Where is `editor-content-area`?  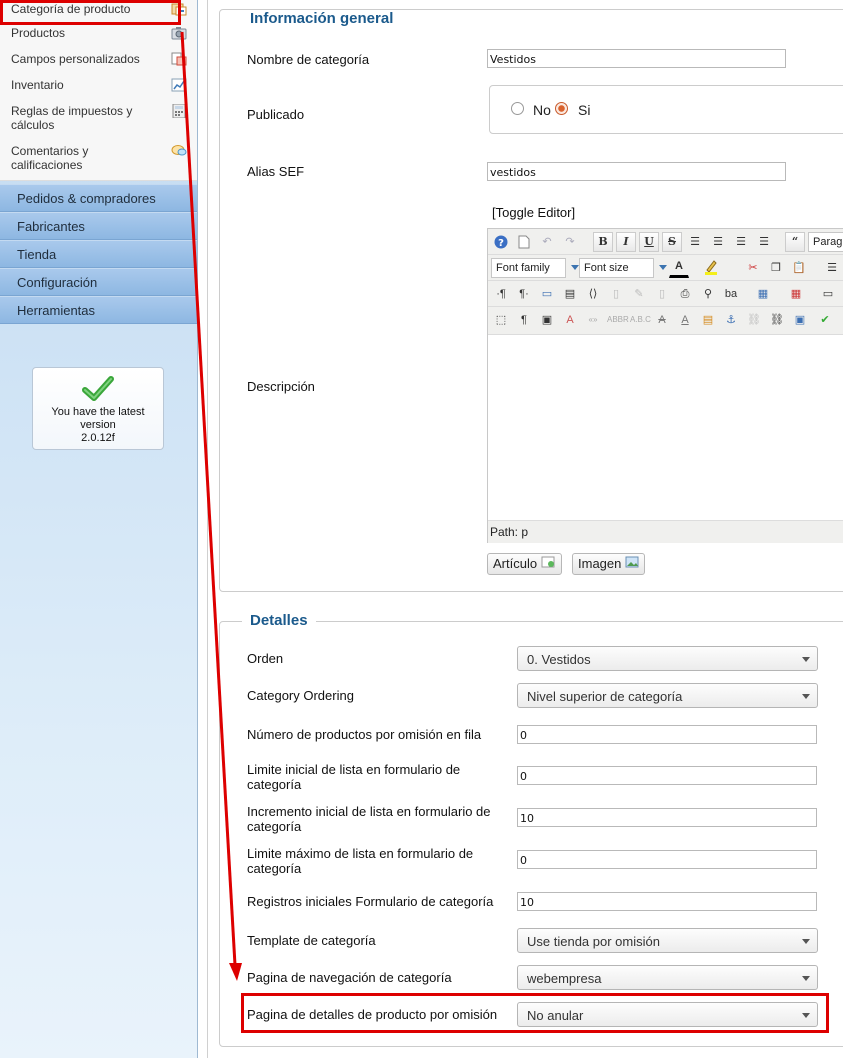 editor-content-area is located at coordinates (665, 428).